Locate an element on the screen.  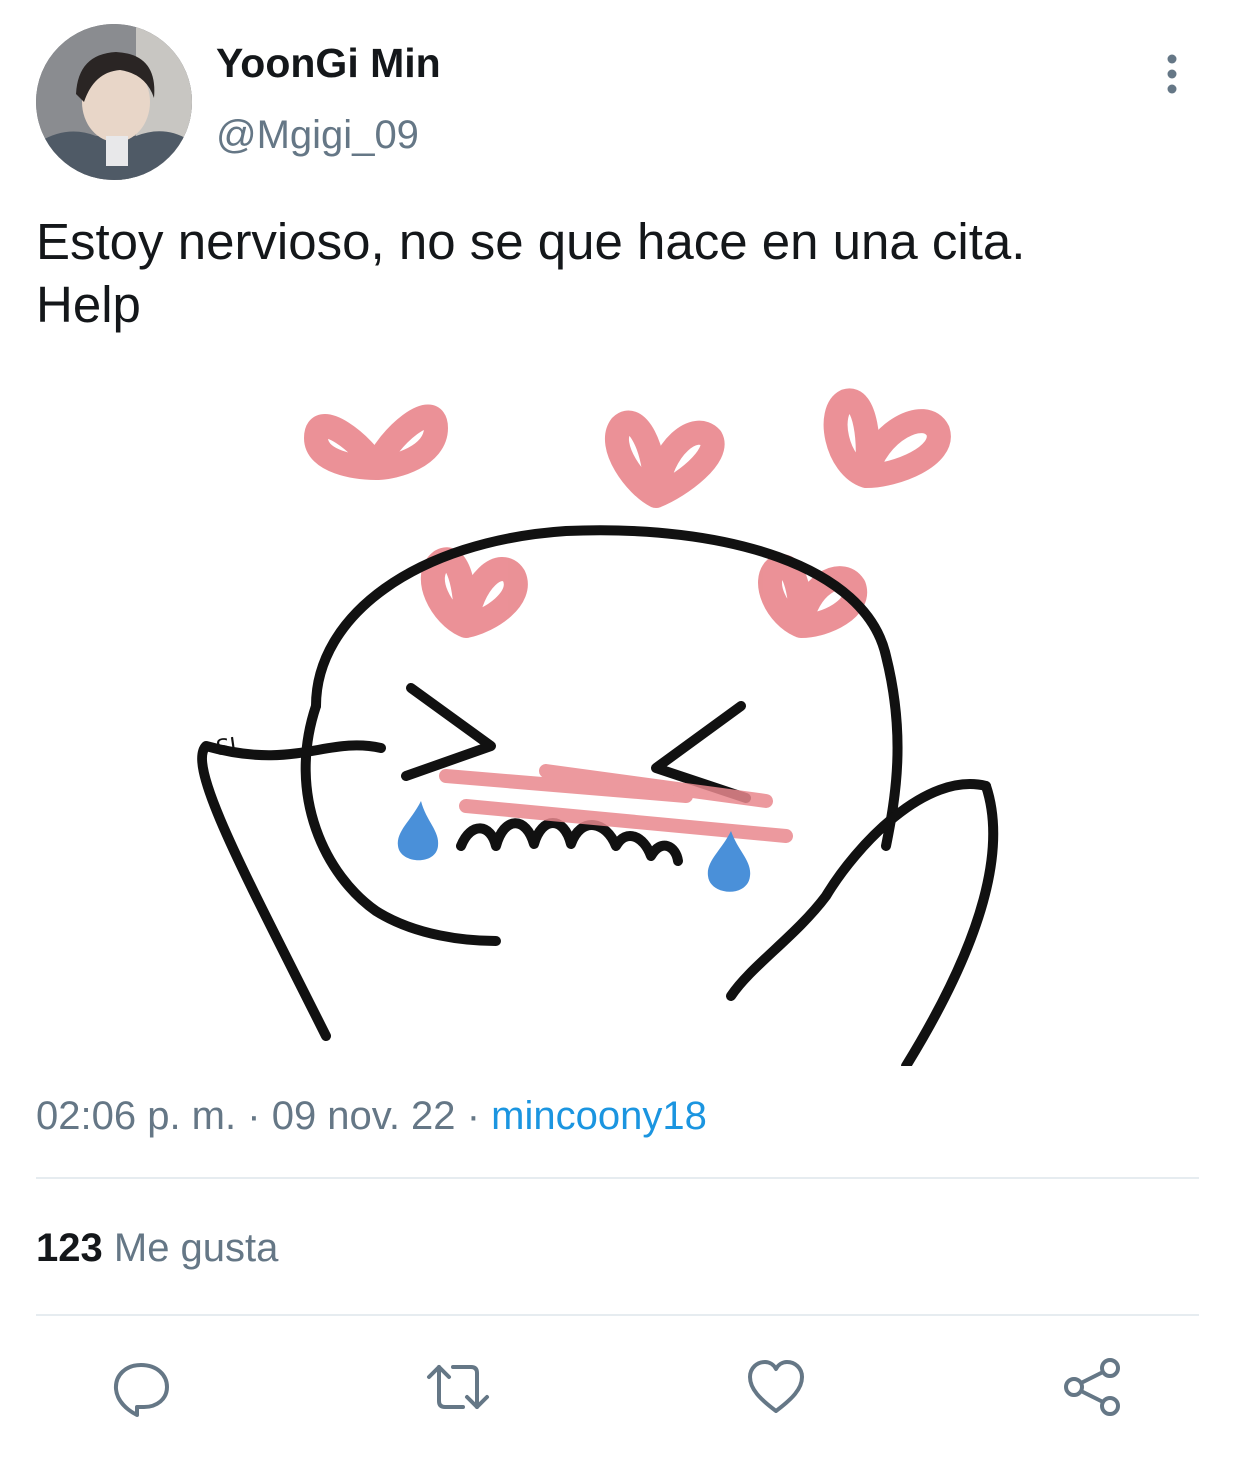
tweet-metadata: 02:06 p. m. · 09 nov. 22 · mincoony18 is located at coordinates (371, 1116).